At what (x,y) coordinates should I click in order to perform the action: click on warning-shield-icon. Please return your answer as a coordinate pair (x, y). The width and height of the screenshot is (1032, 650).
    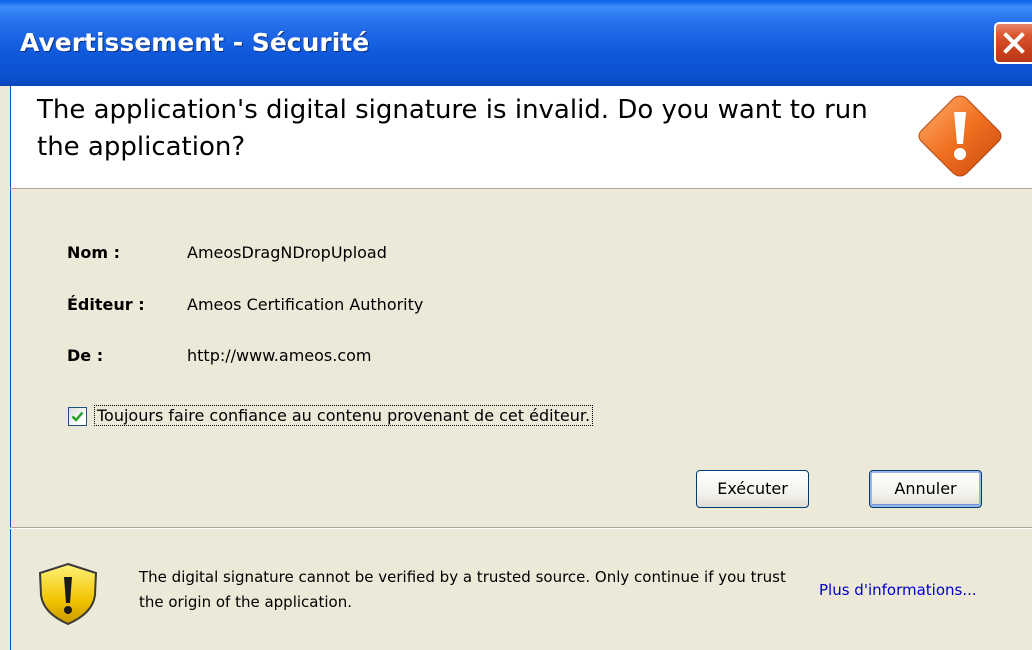
    Looking at the image, I should click on (68, 594).